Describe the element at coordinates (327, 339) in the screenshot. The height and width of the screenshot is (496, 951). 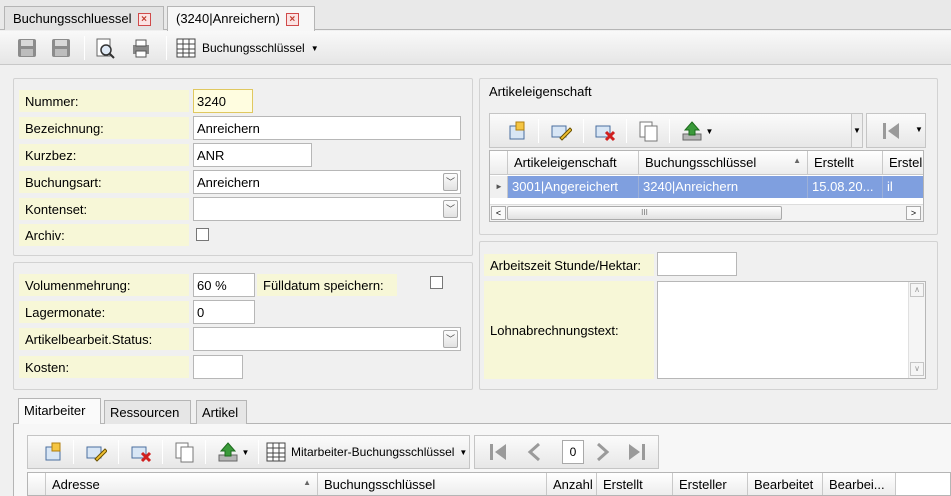
I see `artikelstatus-select: ﹀` at that location.